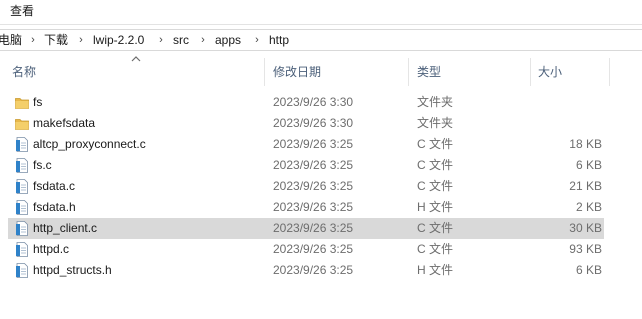 This screenshot has height=319, width=642. I want to click on column-header-size: 大小, so click(550, 72).